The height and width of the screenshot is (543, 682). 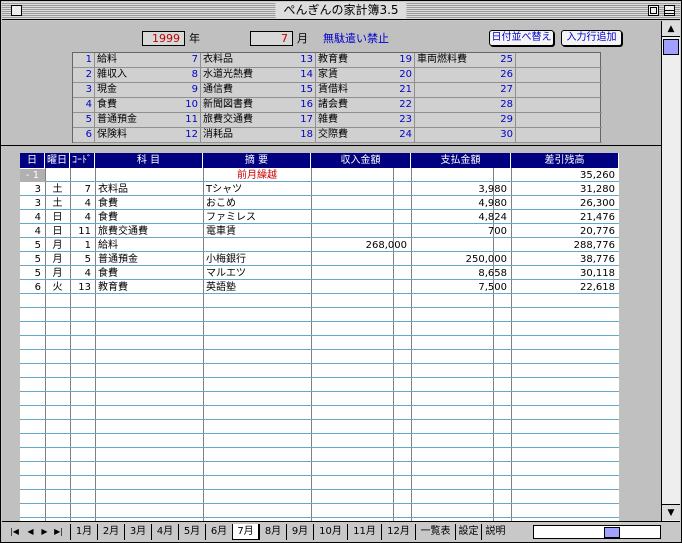 What do you see at coordinates (591, 38) in the screenshot?
I see `add-row-button: 入力行追加` at bounding box center [591, 38].